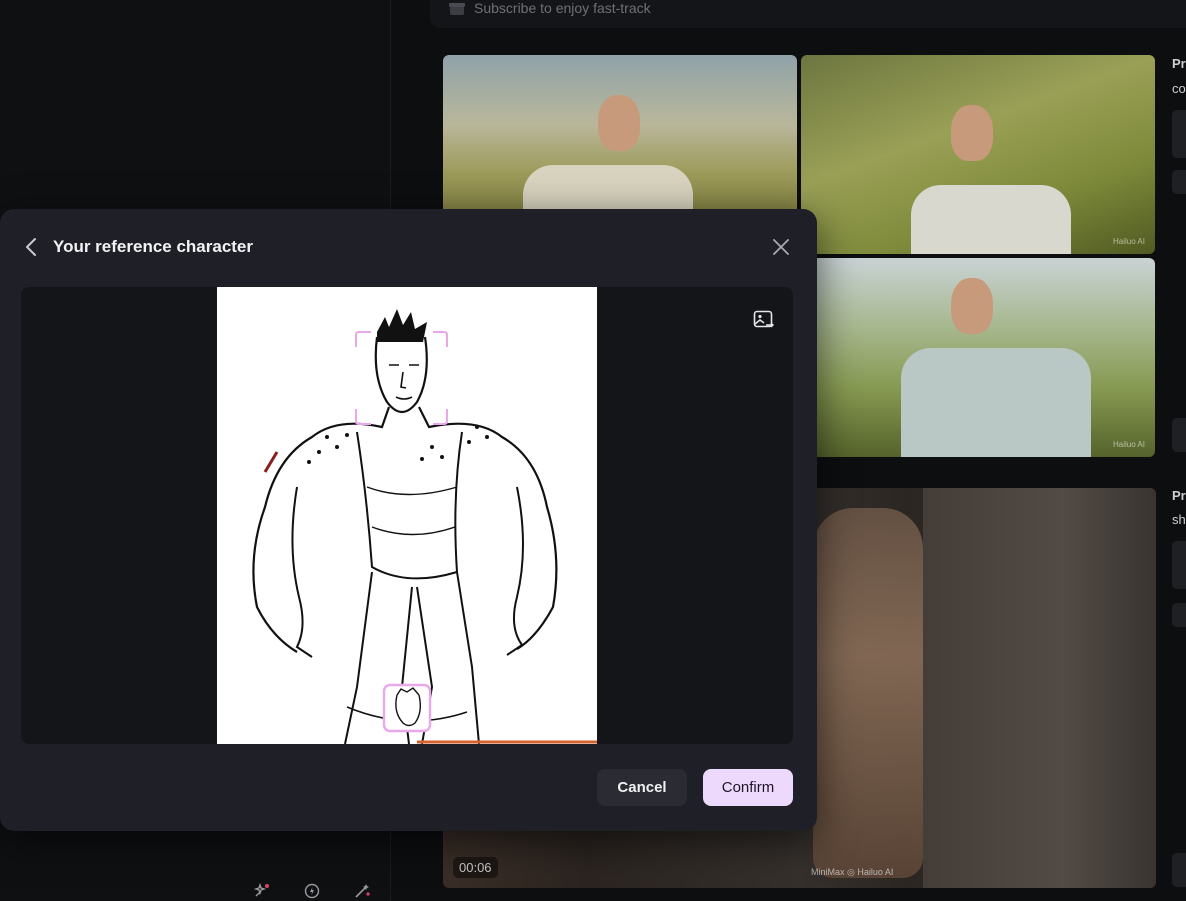  I want to click on lightning-icon, so click(312, 891).